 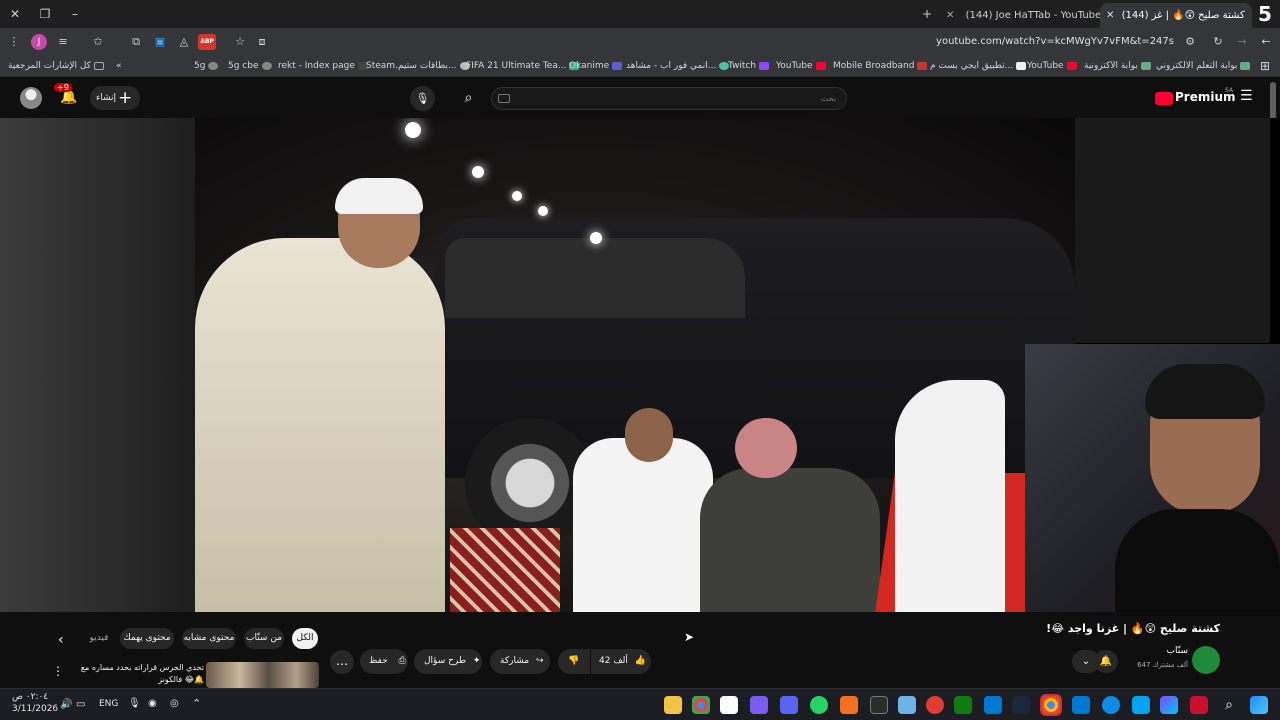 I want to click on chips-scroll-left-icon: ‹, so click(x=66, y=640).